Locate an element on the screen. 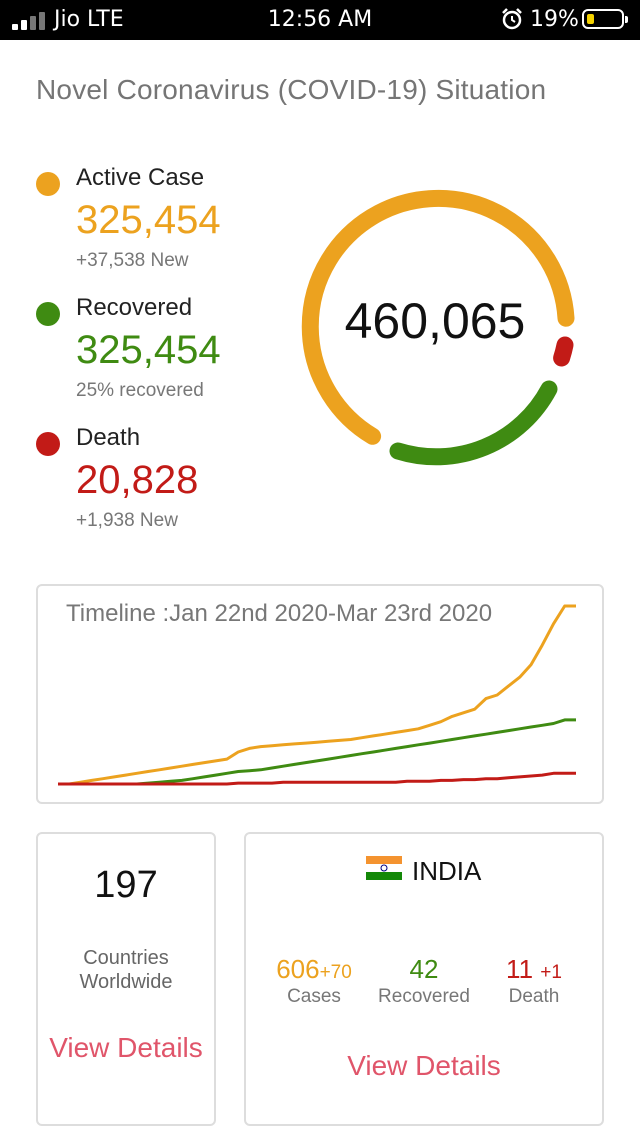 This screenshot has height=1136, width=640. death-value: 20,828 is located at coordinates (137, 480).